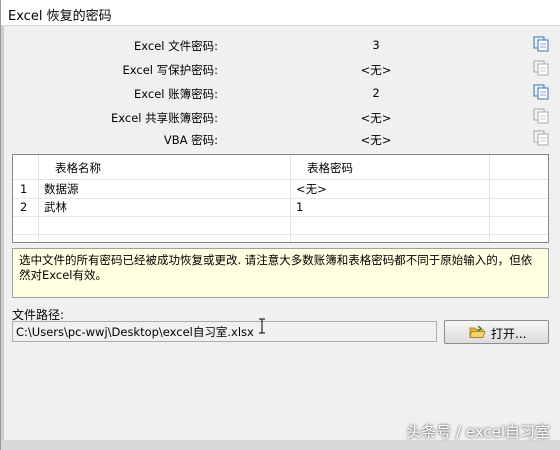 The height and width of the screenshot is (450, 560). What do you see at coordinates (376, 140) in the screenshot?
I see `vba-password-value: <无>` at bounding box center [376, 140].